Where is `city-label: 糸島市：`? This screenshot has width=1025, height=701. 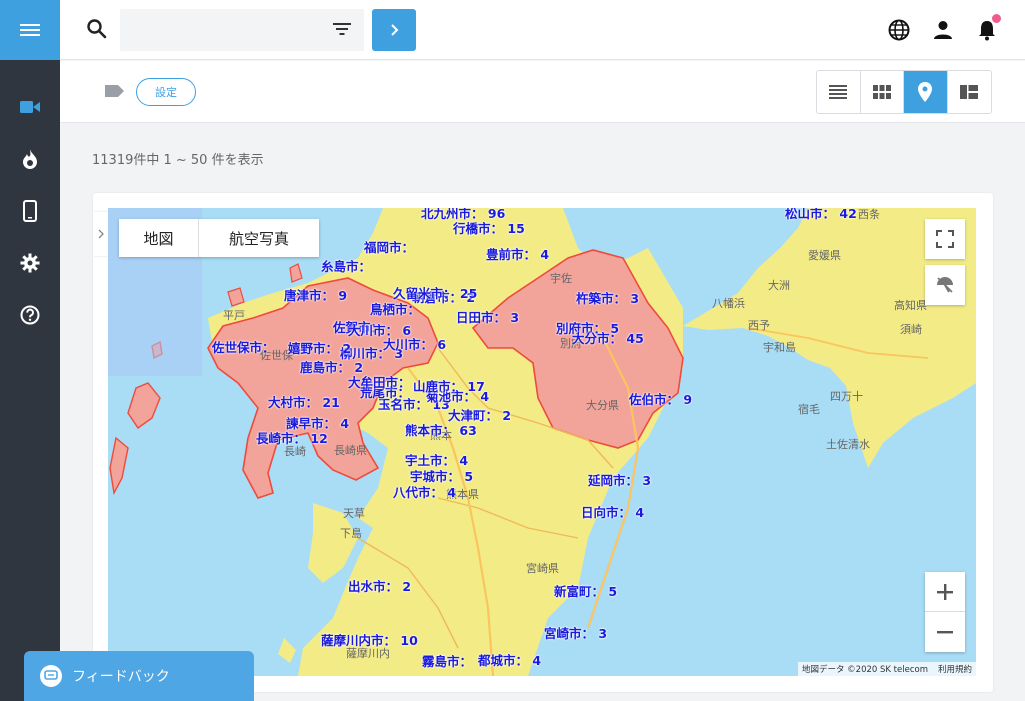
city-label: 糸島市： is located at coordinates (346, 266).